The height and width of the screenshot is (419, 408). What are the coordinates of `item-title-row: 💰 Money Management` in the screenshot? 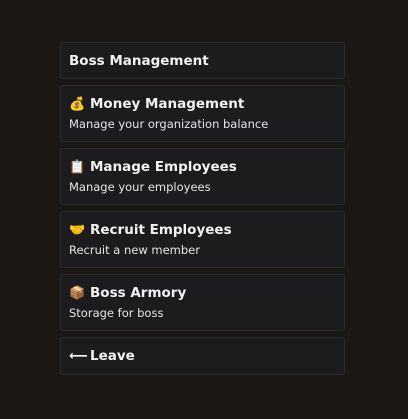 It's located at (202, 104).